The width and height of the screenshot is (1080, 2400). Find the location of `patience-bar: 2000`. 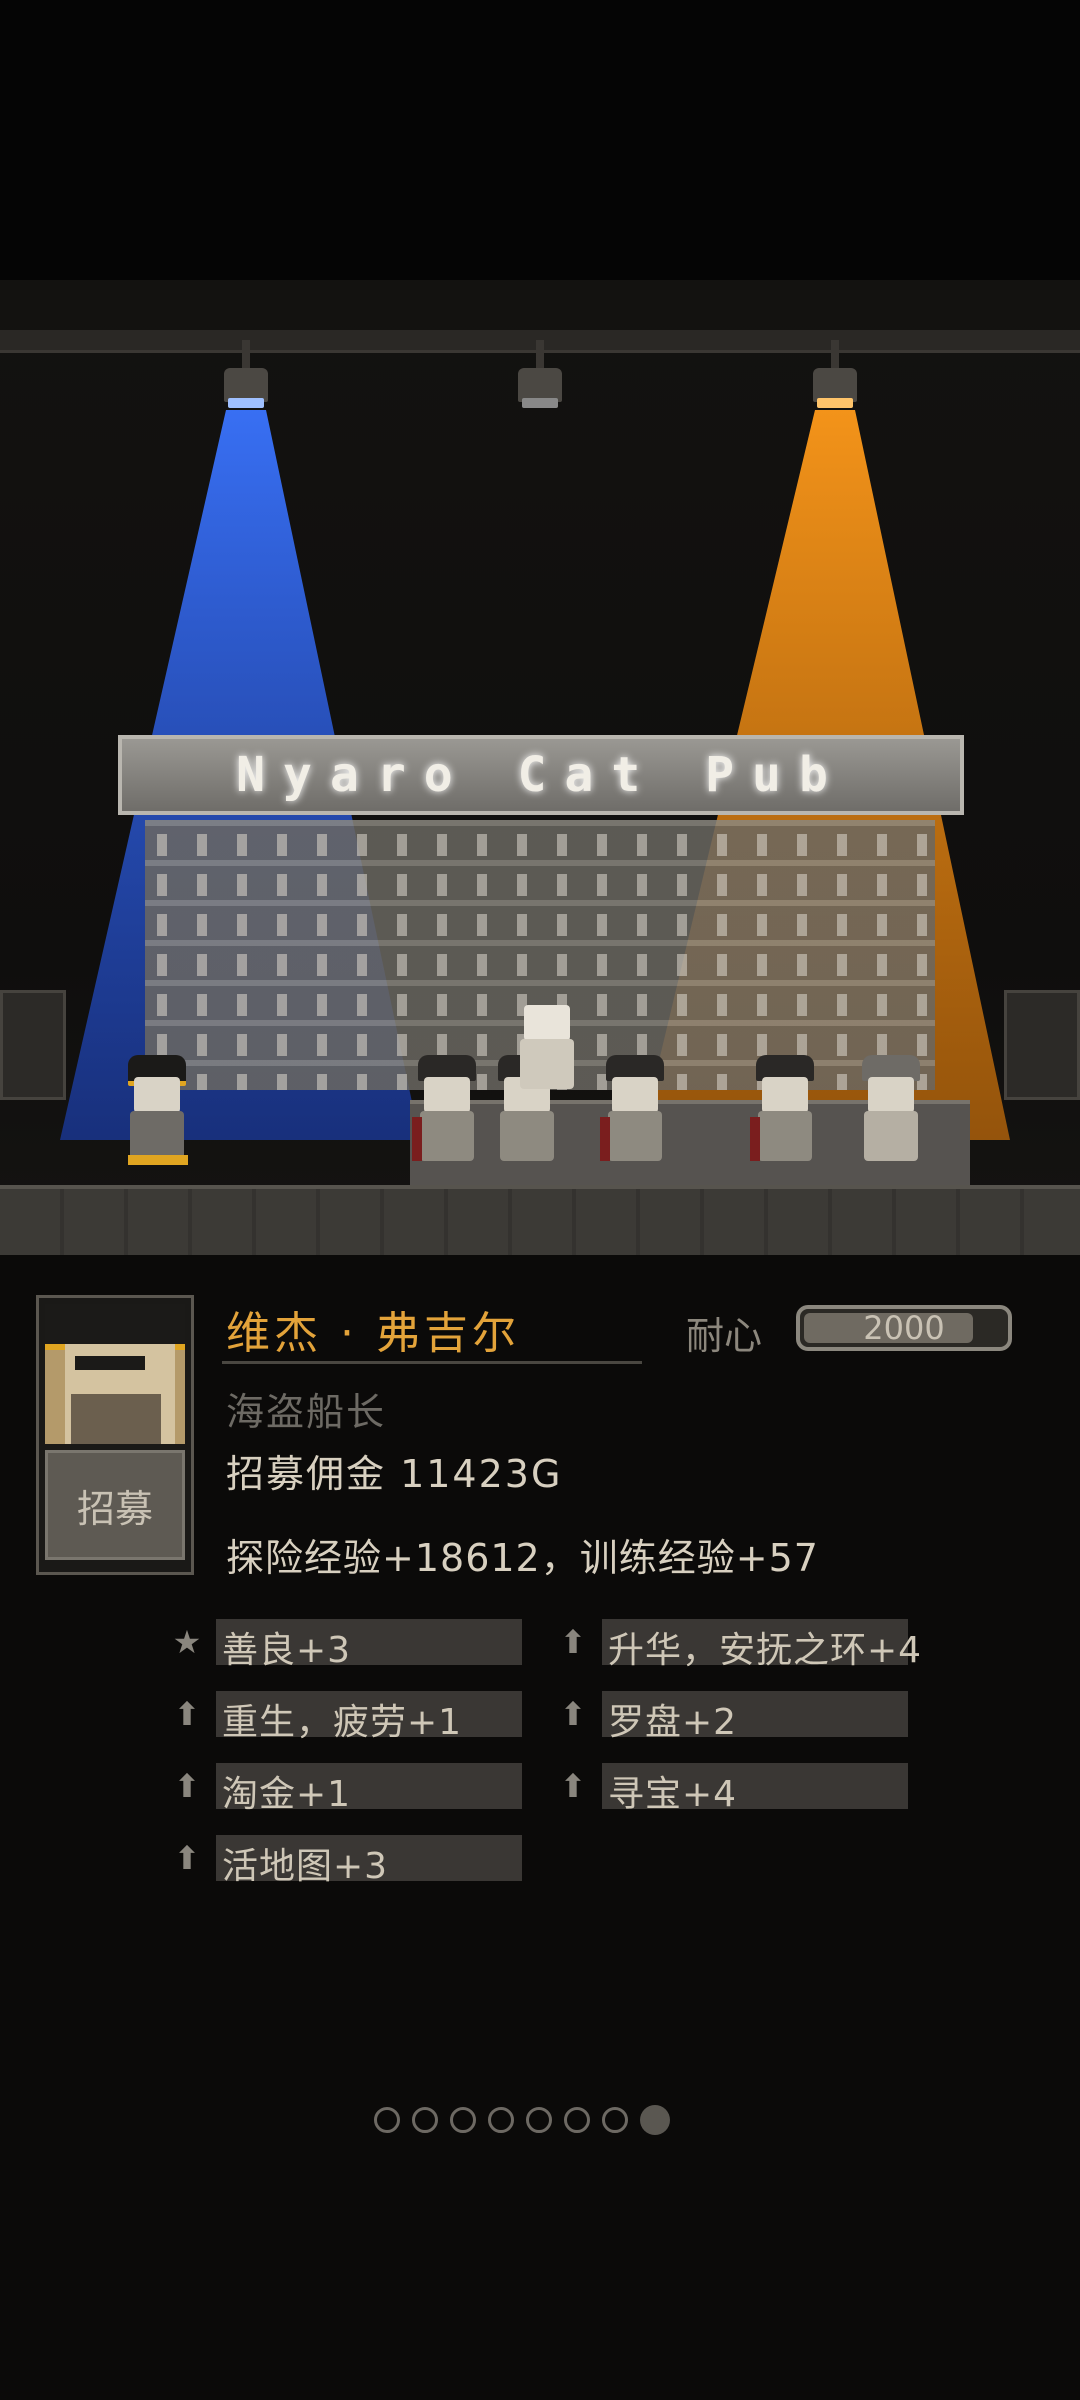

patience-bar: 2000 is located at coordinates (904, 1328).